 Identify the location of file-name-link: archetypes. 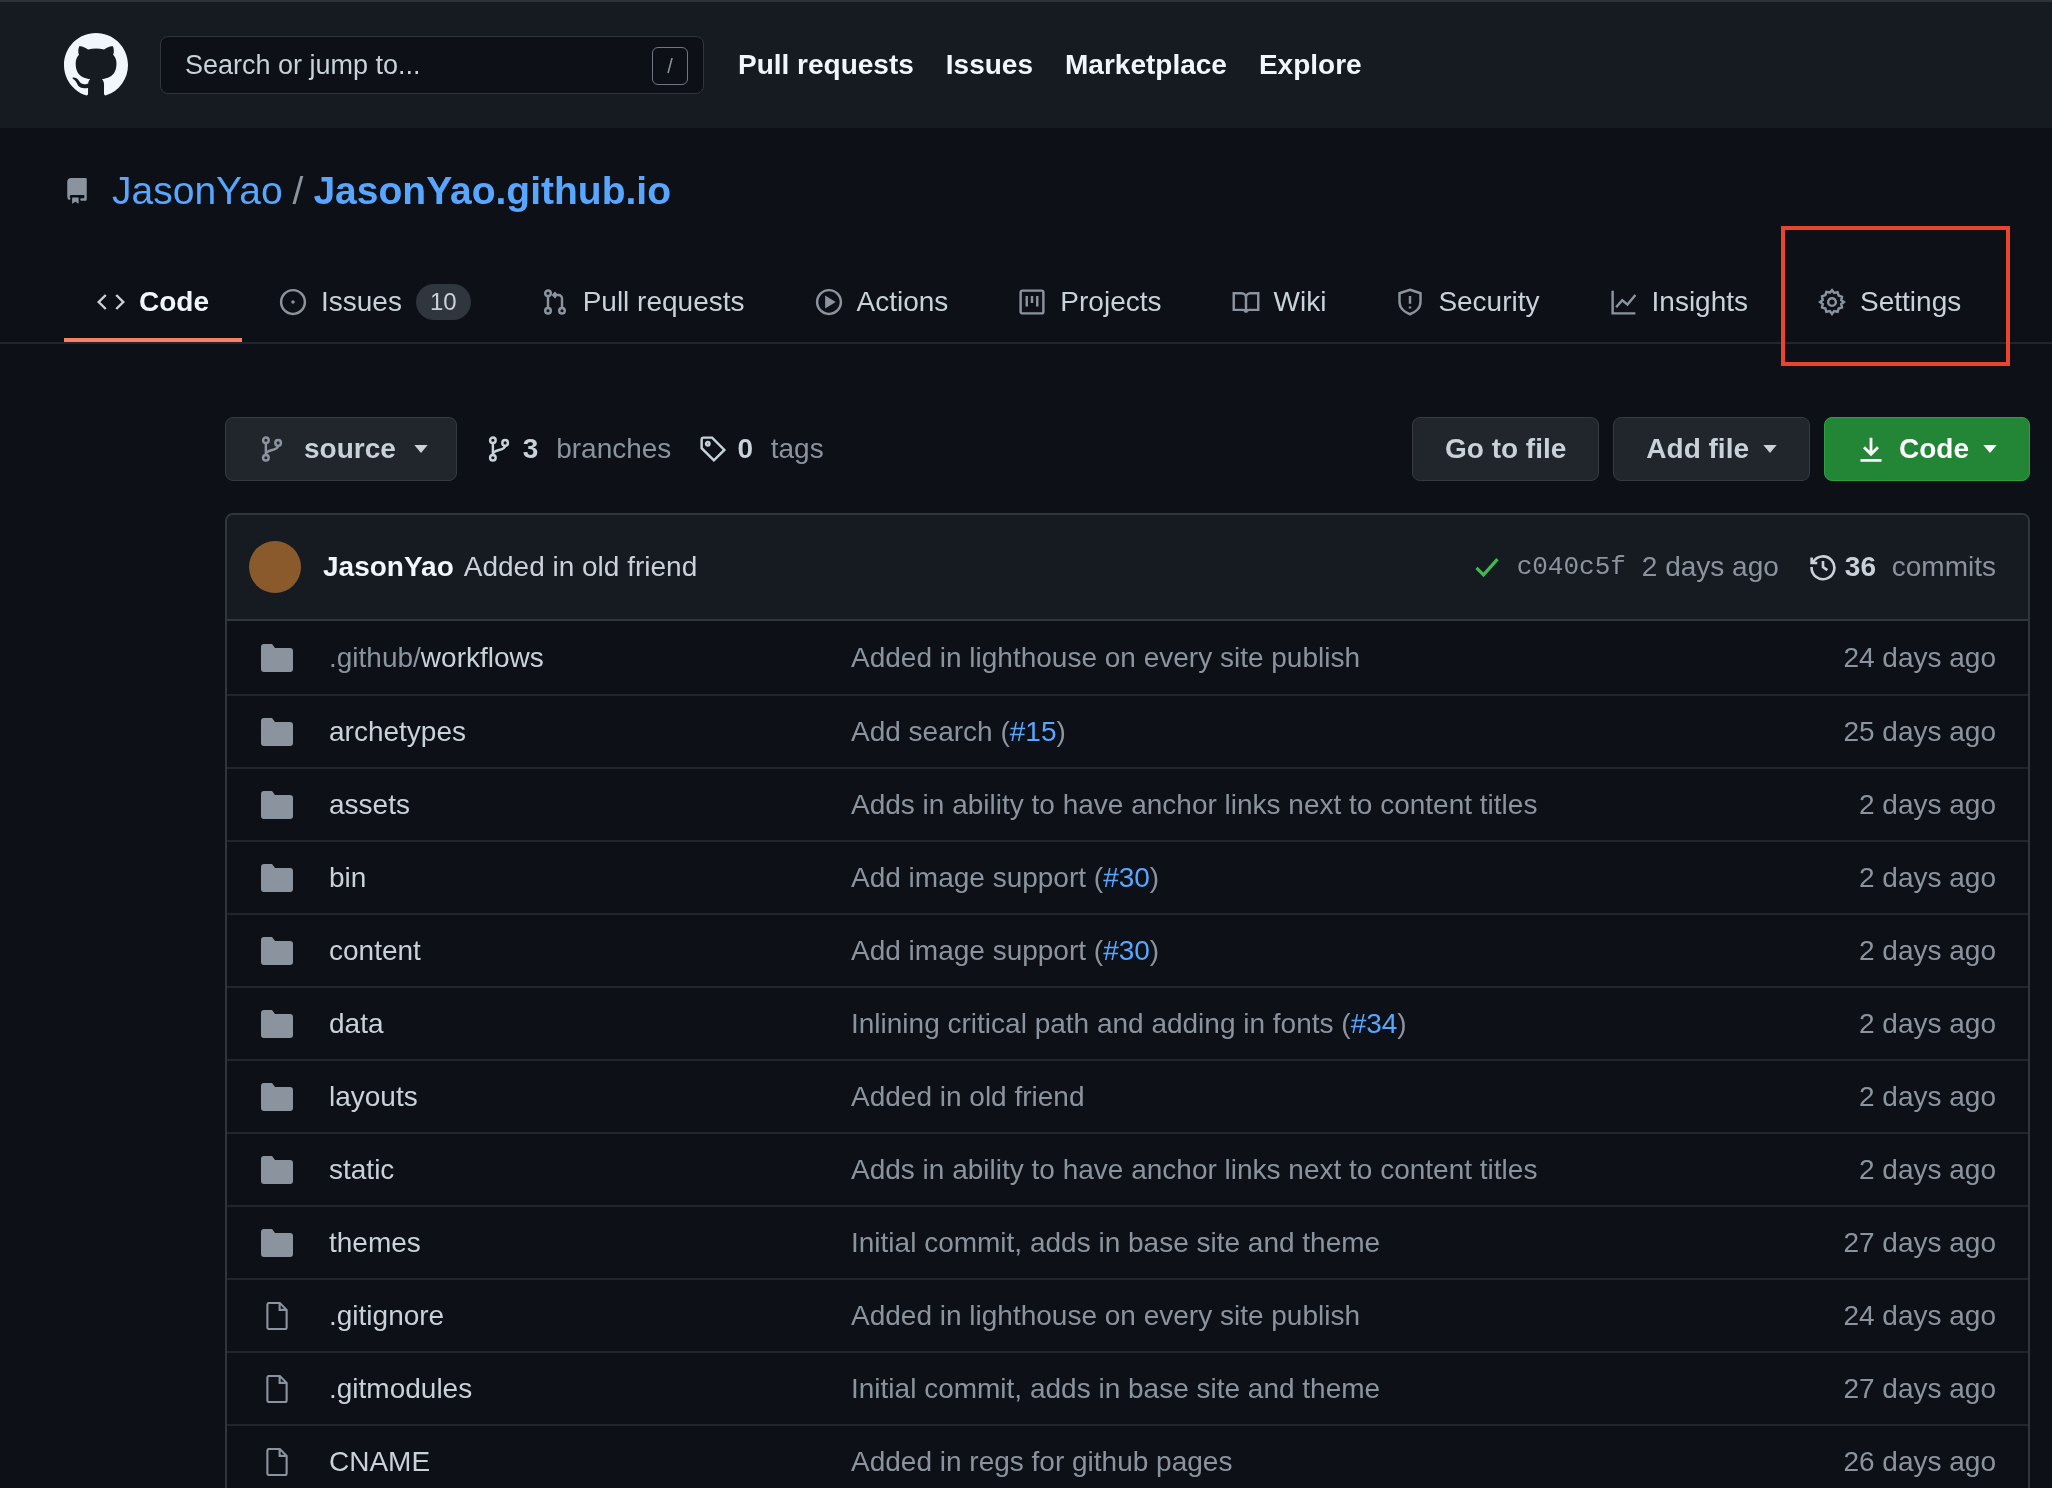
(590, 731).